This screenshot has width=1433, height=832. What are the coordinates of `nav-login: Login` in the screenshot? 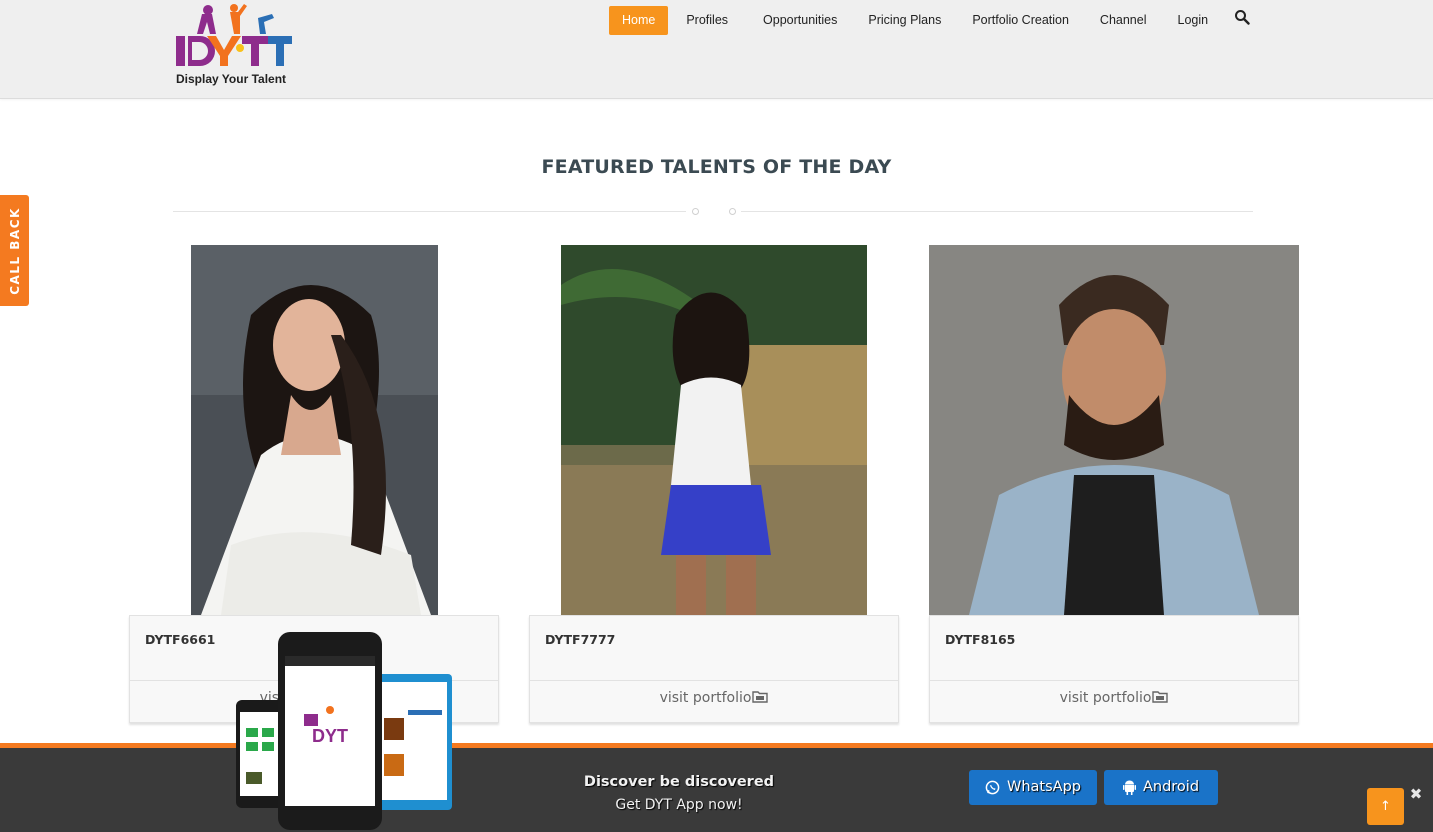 It's located at (1193, 20).